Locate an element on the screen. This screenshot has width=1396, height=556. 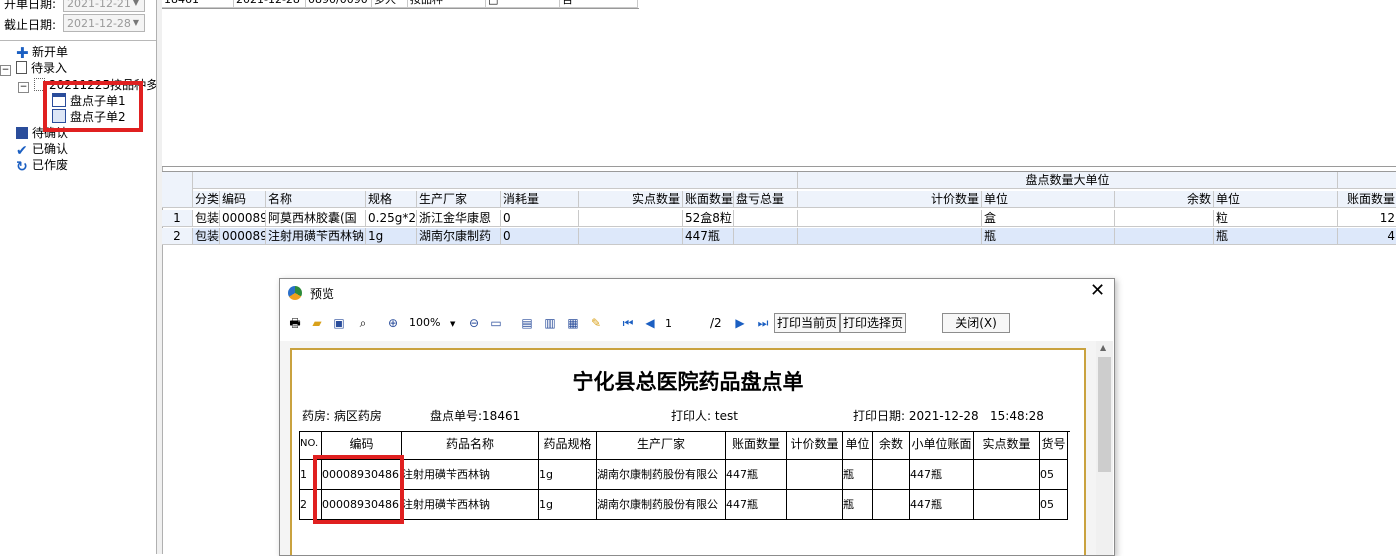
first-page-icon: ⏮ is located at coordinates (628, 323).